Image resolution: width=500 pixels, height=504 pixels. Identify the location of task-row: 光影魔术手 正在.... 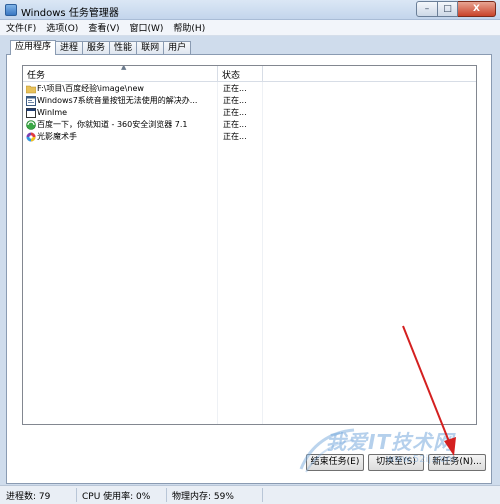
(143, 137).